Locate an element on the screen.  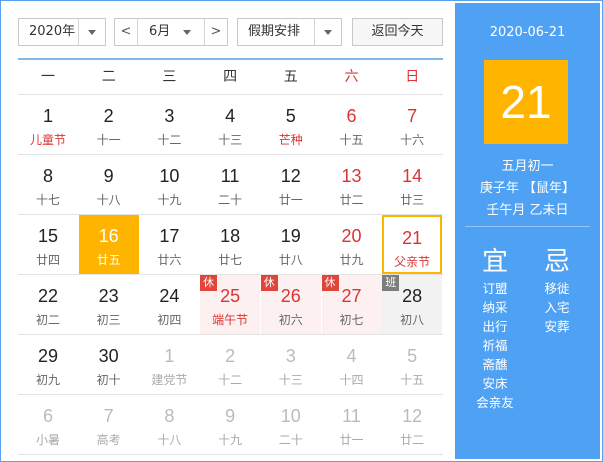
day-number: 5 is located at coordinates (412, 356).